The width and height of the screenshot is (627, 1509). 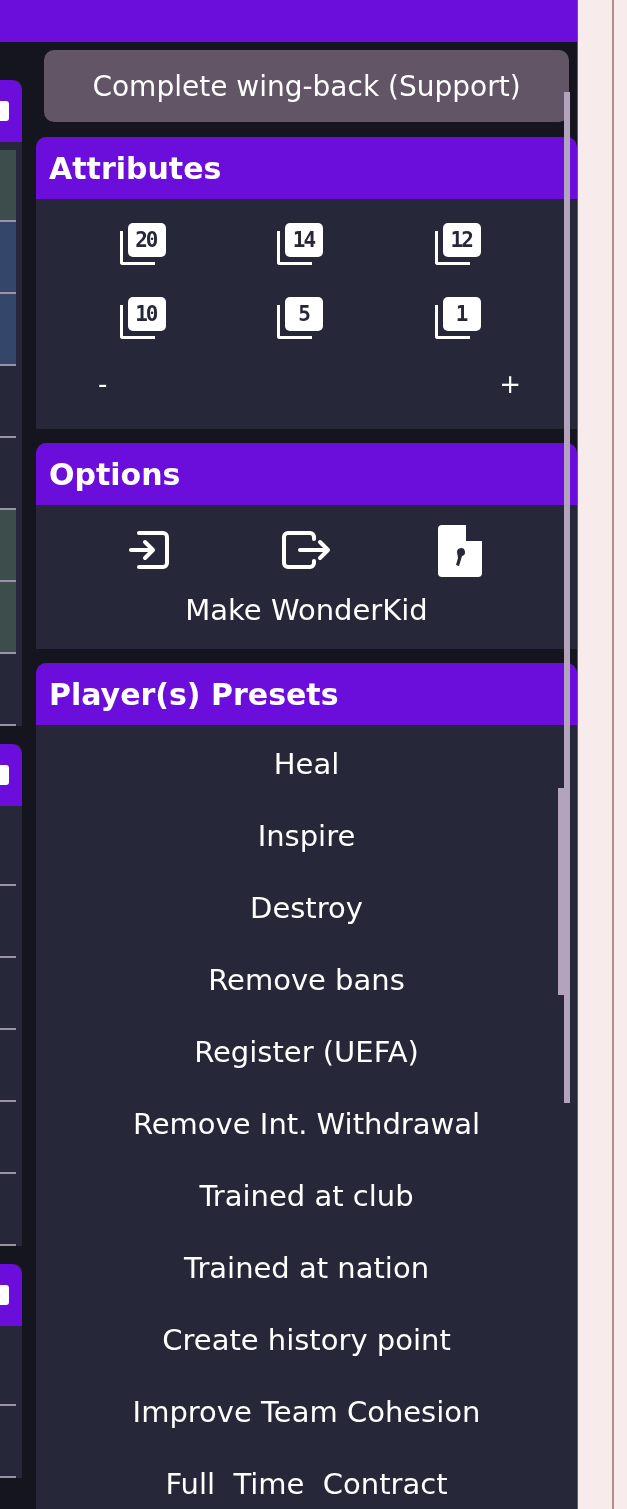 What do you see at coordinates (306, 908) in the screenshot?
I see `preset-button: Destroy` at bounding box center [306, 908].